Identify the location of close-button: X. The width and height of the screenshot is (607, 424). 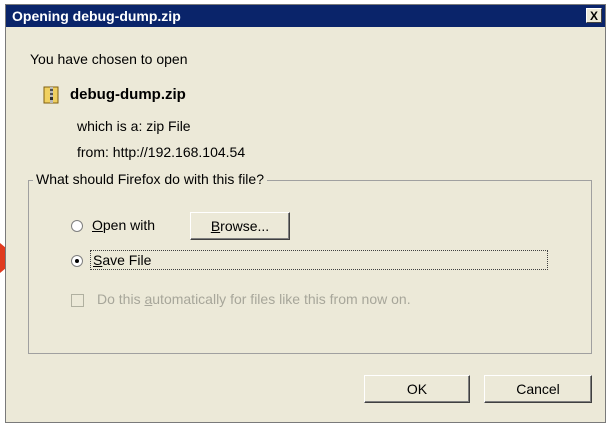
(594, 15).